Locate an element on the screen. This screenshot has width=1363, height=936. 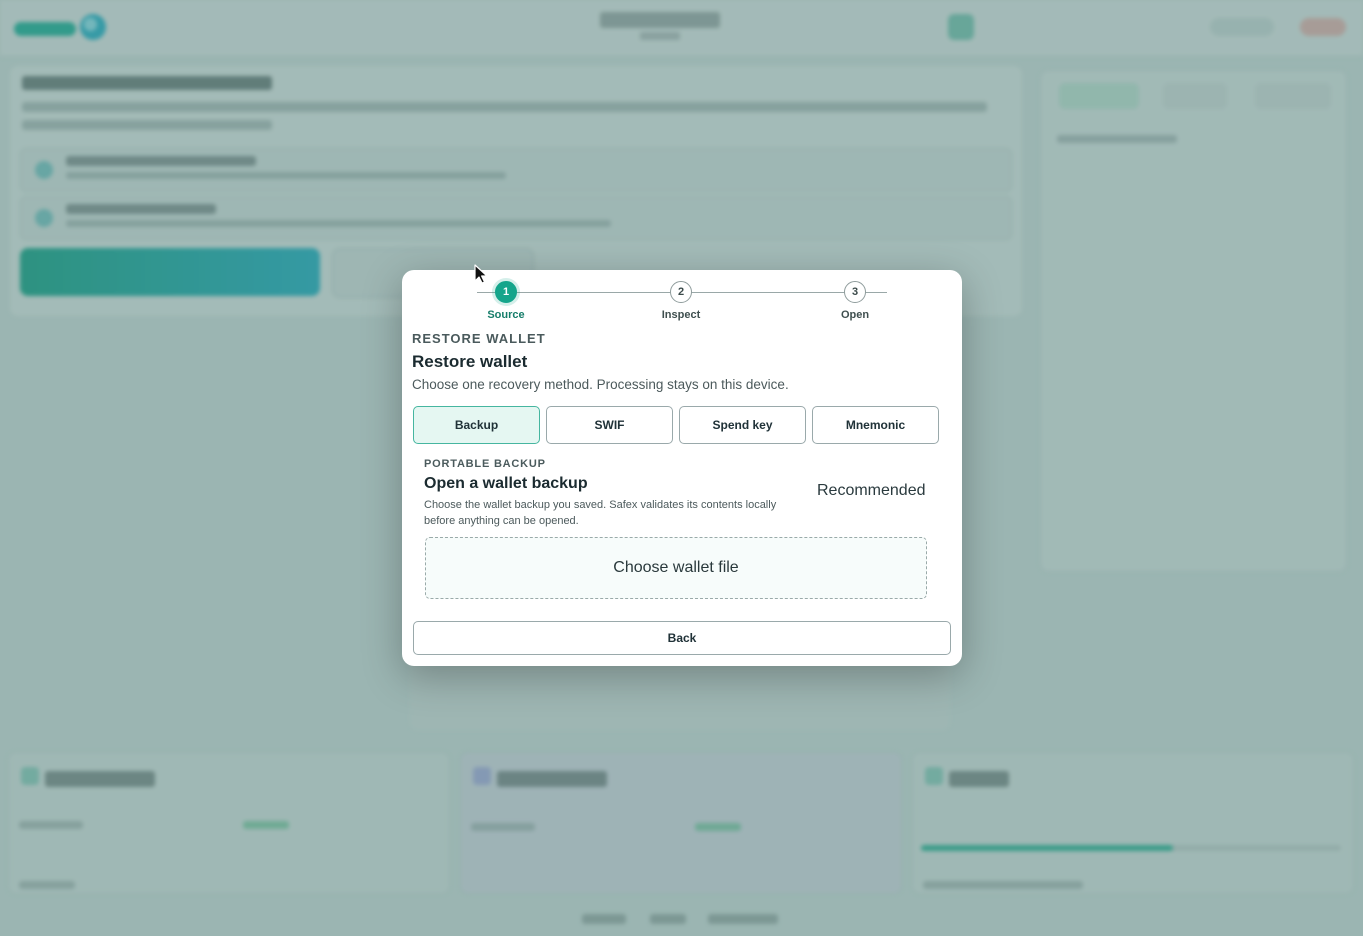
dialog-title: Restore wallet is located at coordinates (470, 361).